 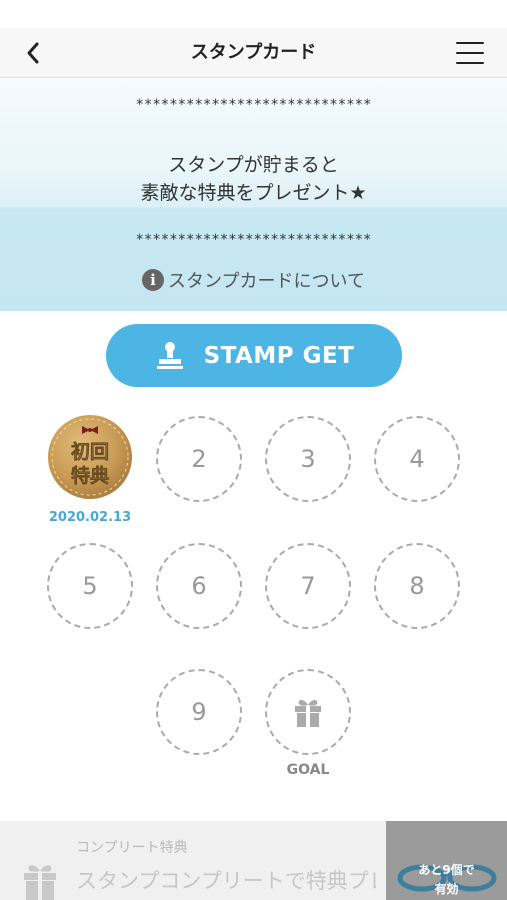 I want to click on first-bonus-line1: 初回, so click(x=90, y=451).